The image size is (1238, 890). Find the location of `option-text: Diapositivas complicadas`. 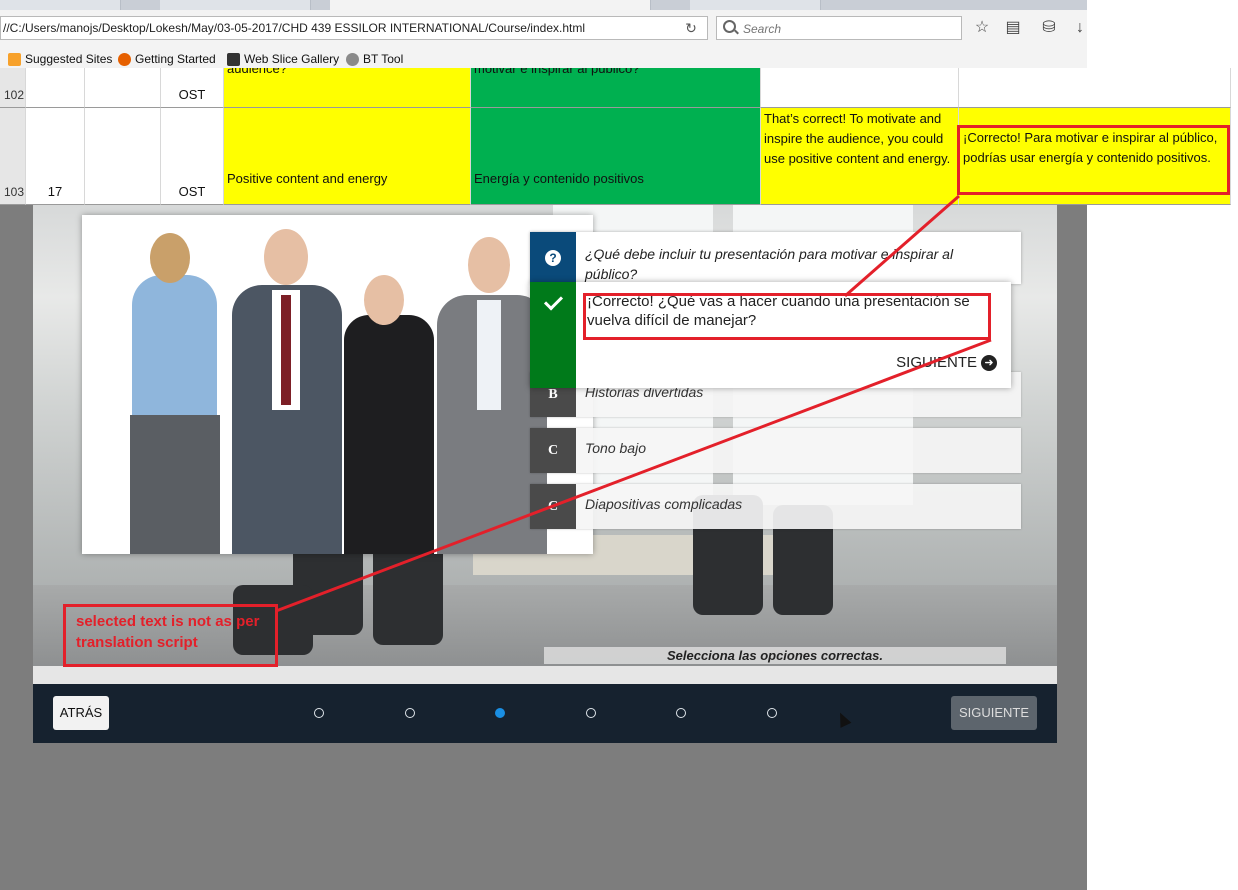

option-text: Diapositivas complicadas is located at coordinates (664, 504).